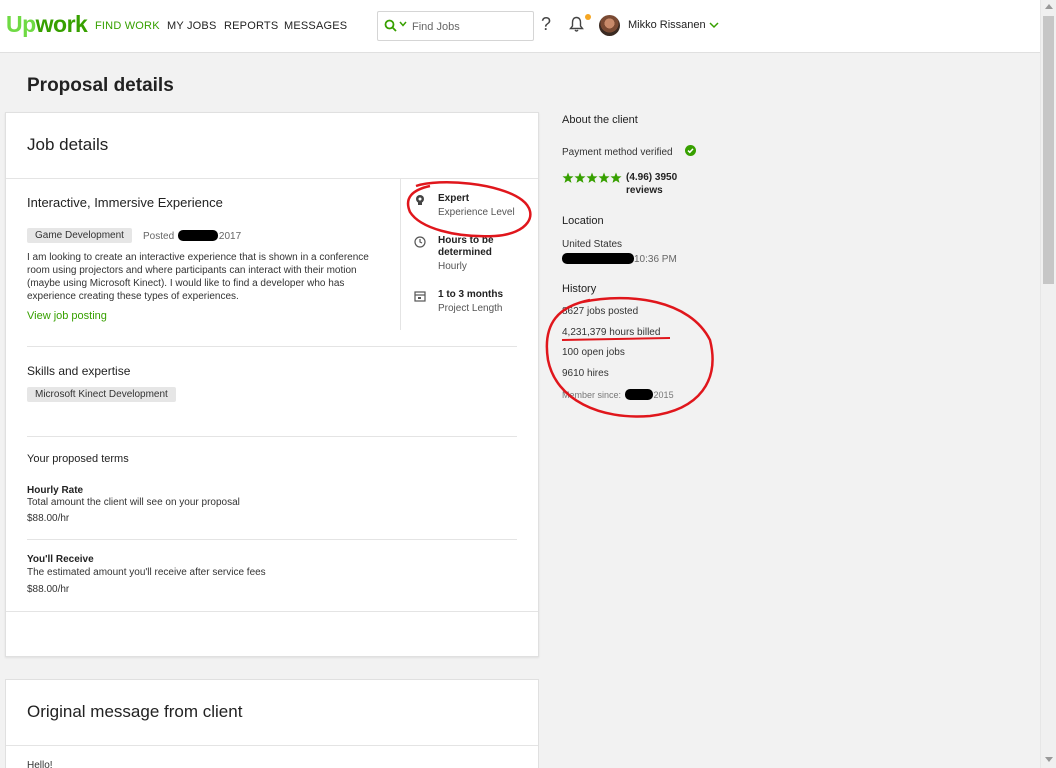 The width and height of the screenshot is (1056, 768). Describe the element at coordinates (609, 25) in the screenshot. I see `avatar` at that location.